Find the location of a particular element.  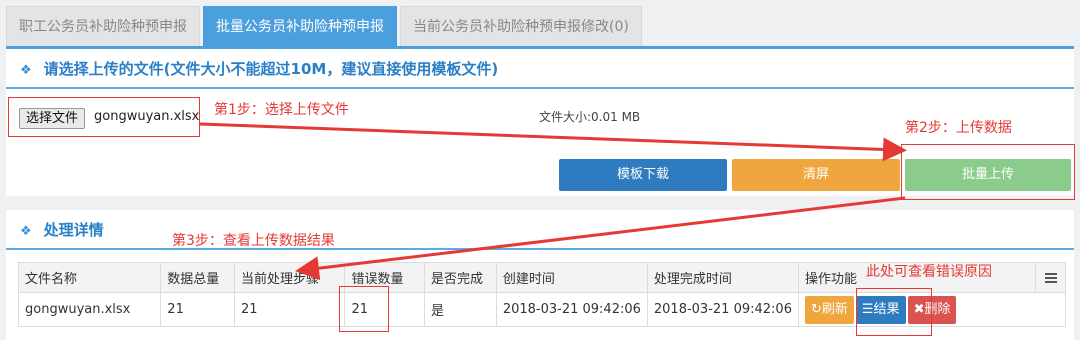

upload-highlight-frame is located at coordinates (988, 172).